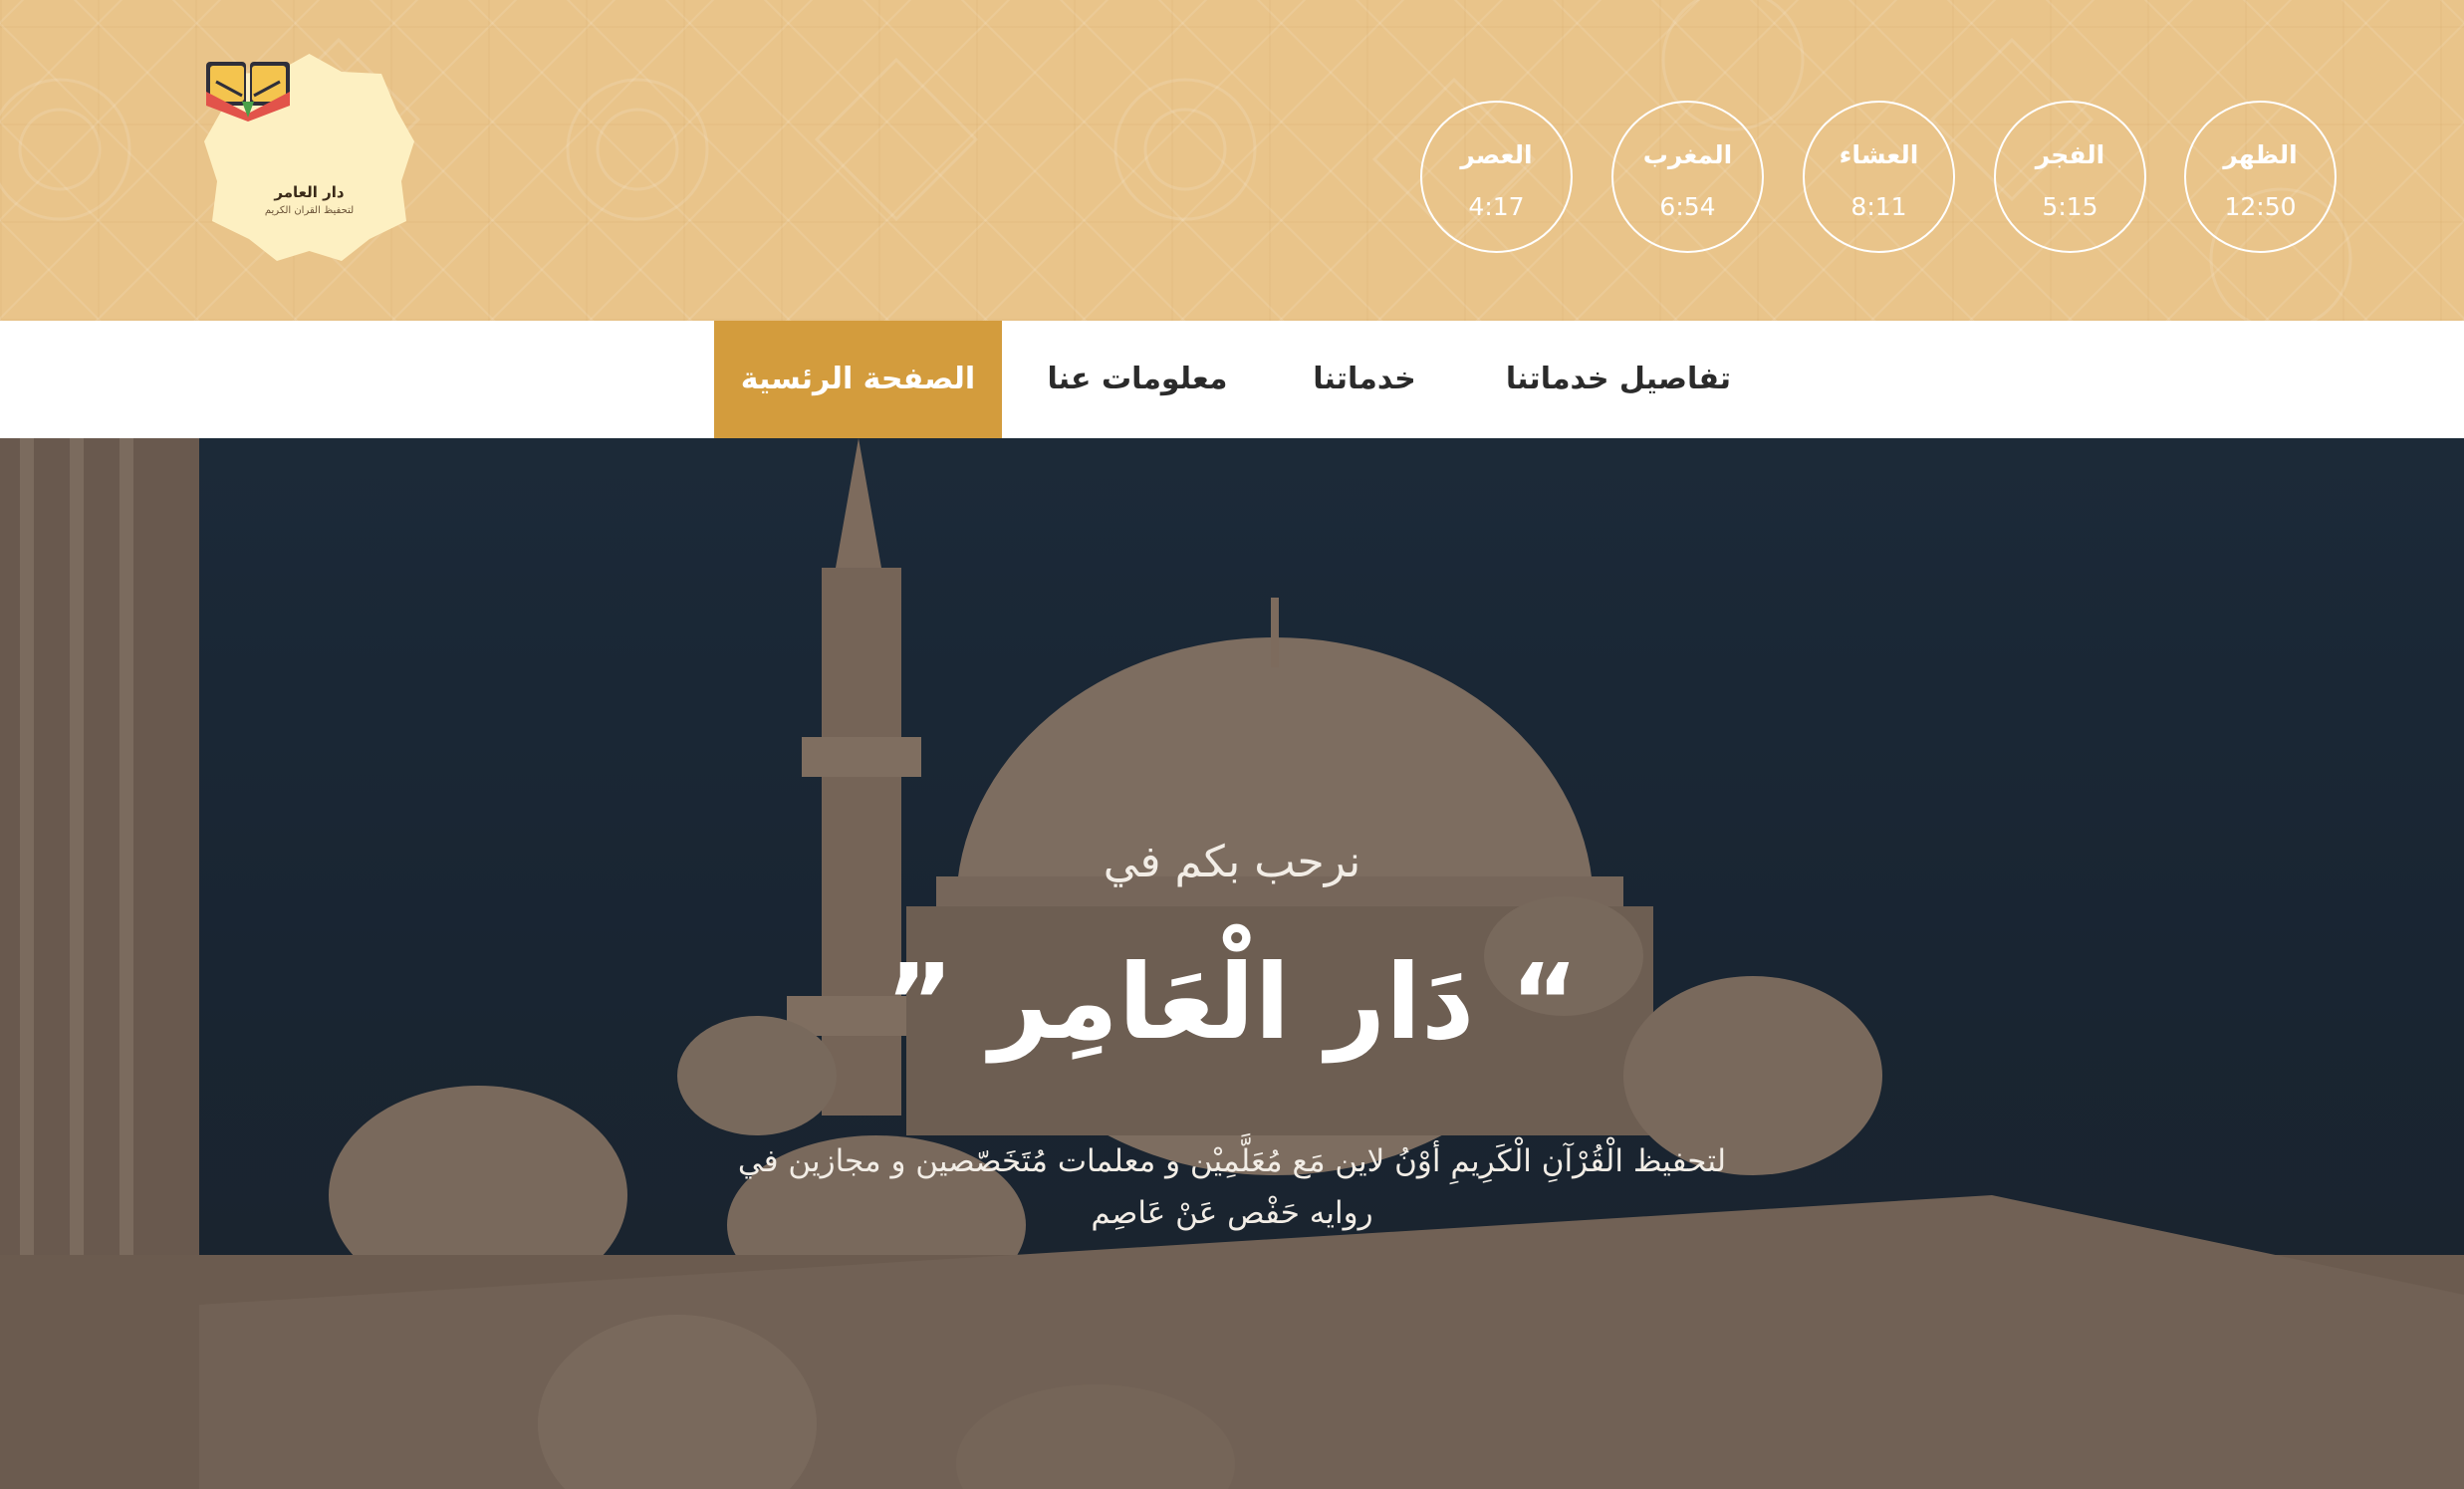 This screenshot has height=1489, width=2464. Describe the element at coordinates (309, 192) in the screenshot. I see `logo-name: دار العامر` at that location.